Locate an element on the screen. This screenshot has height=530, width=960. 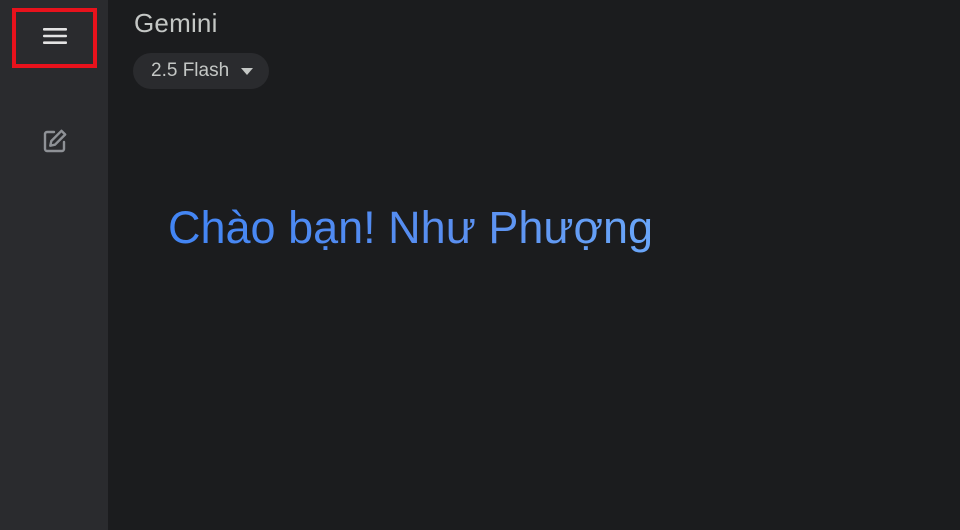
main-menu-button is located at coordinates (54, 38).